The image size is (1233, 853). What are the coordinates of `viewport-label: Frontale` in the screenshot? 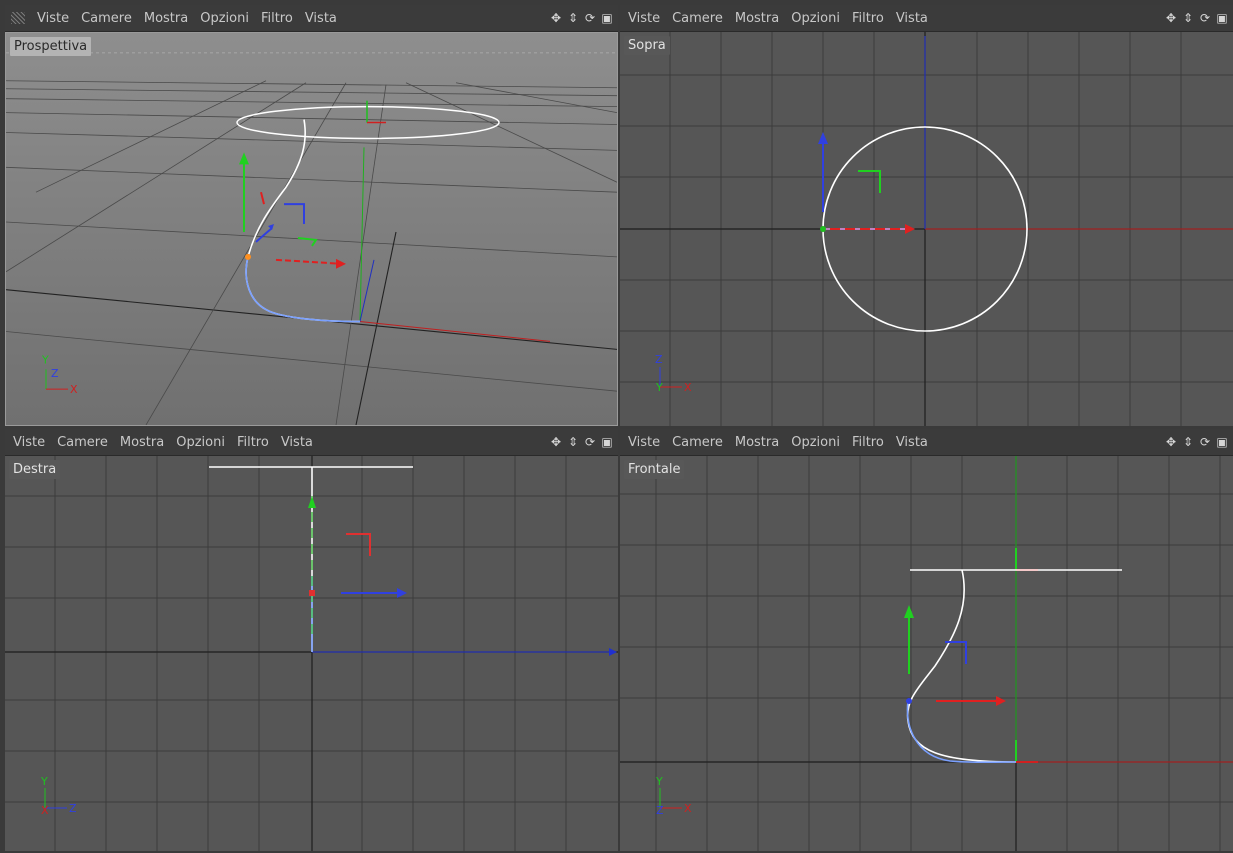 It's located at (654, 469).